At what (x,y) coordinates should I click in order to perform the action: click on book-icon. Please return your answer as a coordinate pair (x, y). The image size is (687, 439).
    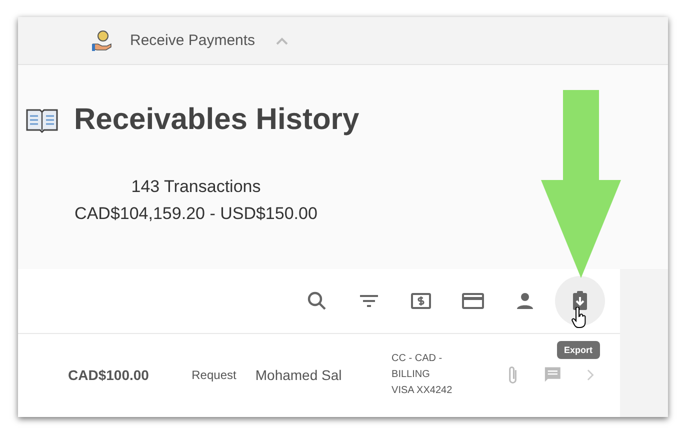
    Looking at the image, I should click on (42, 120).